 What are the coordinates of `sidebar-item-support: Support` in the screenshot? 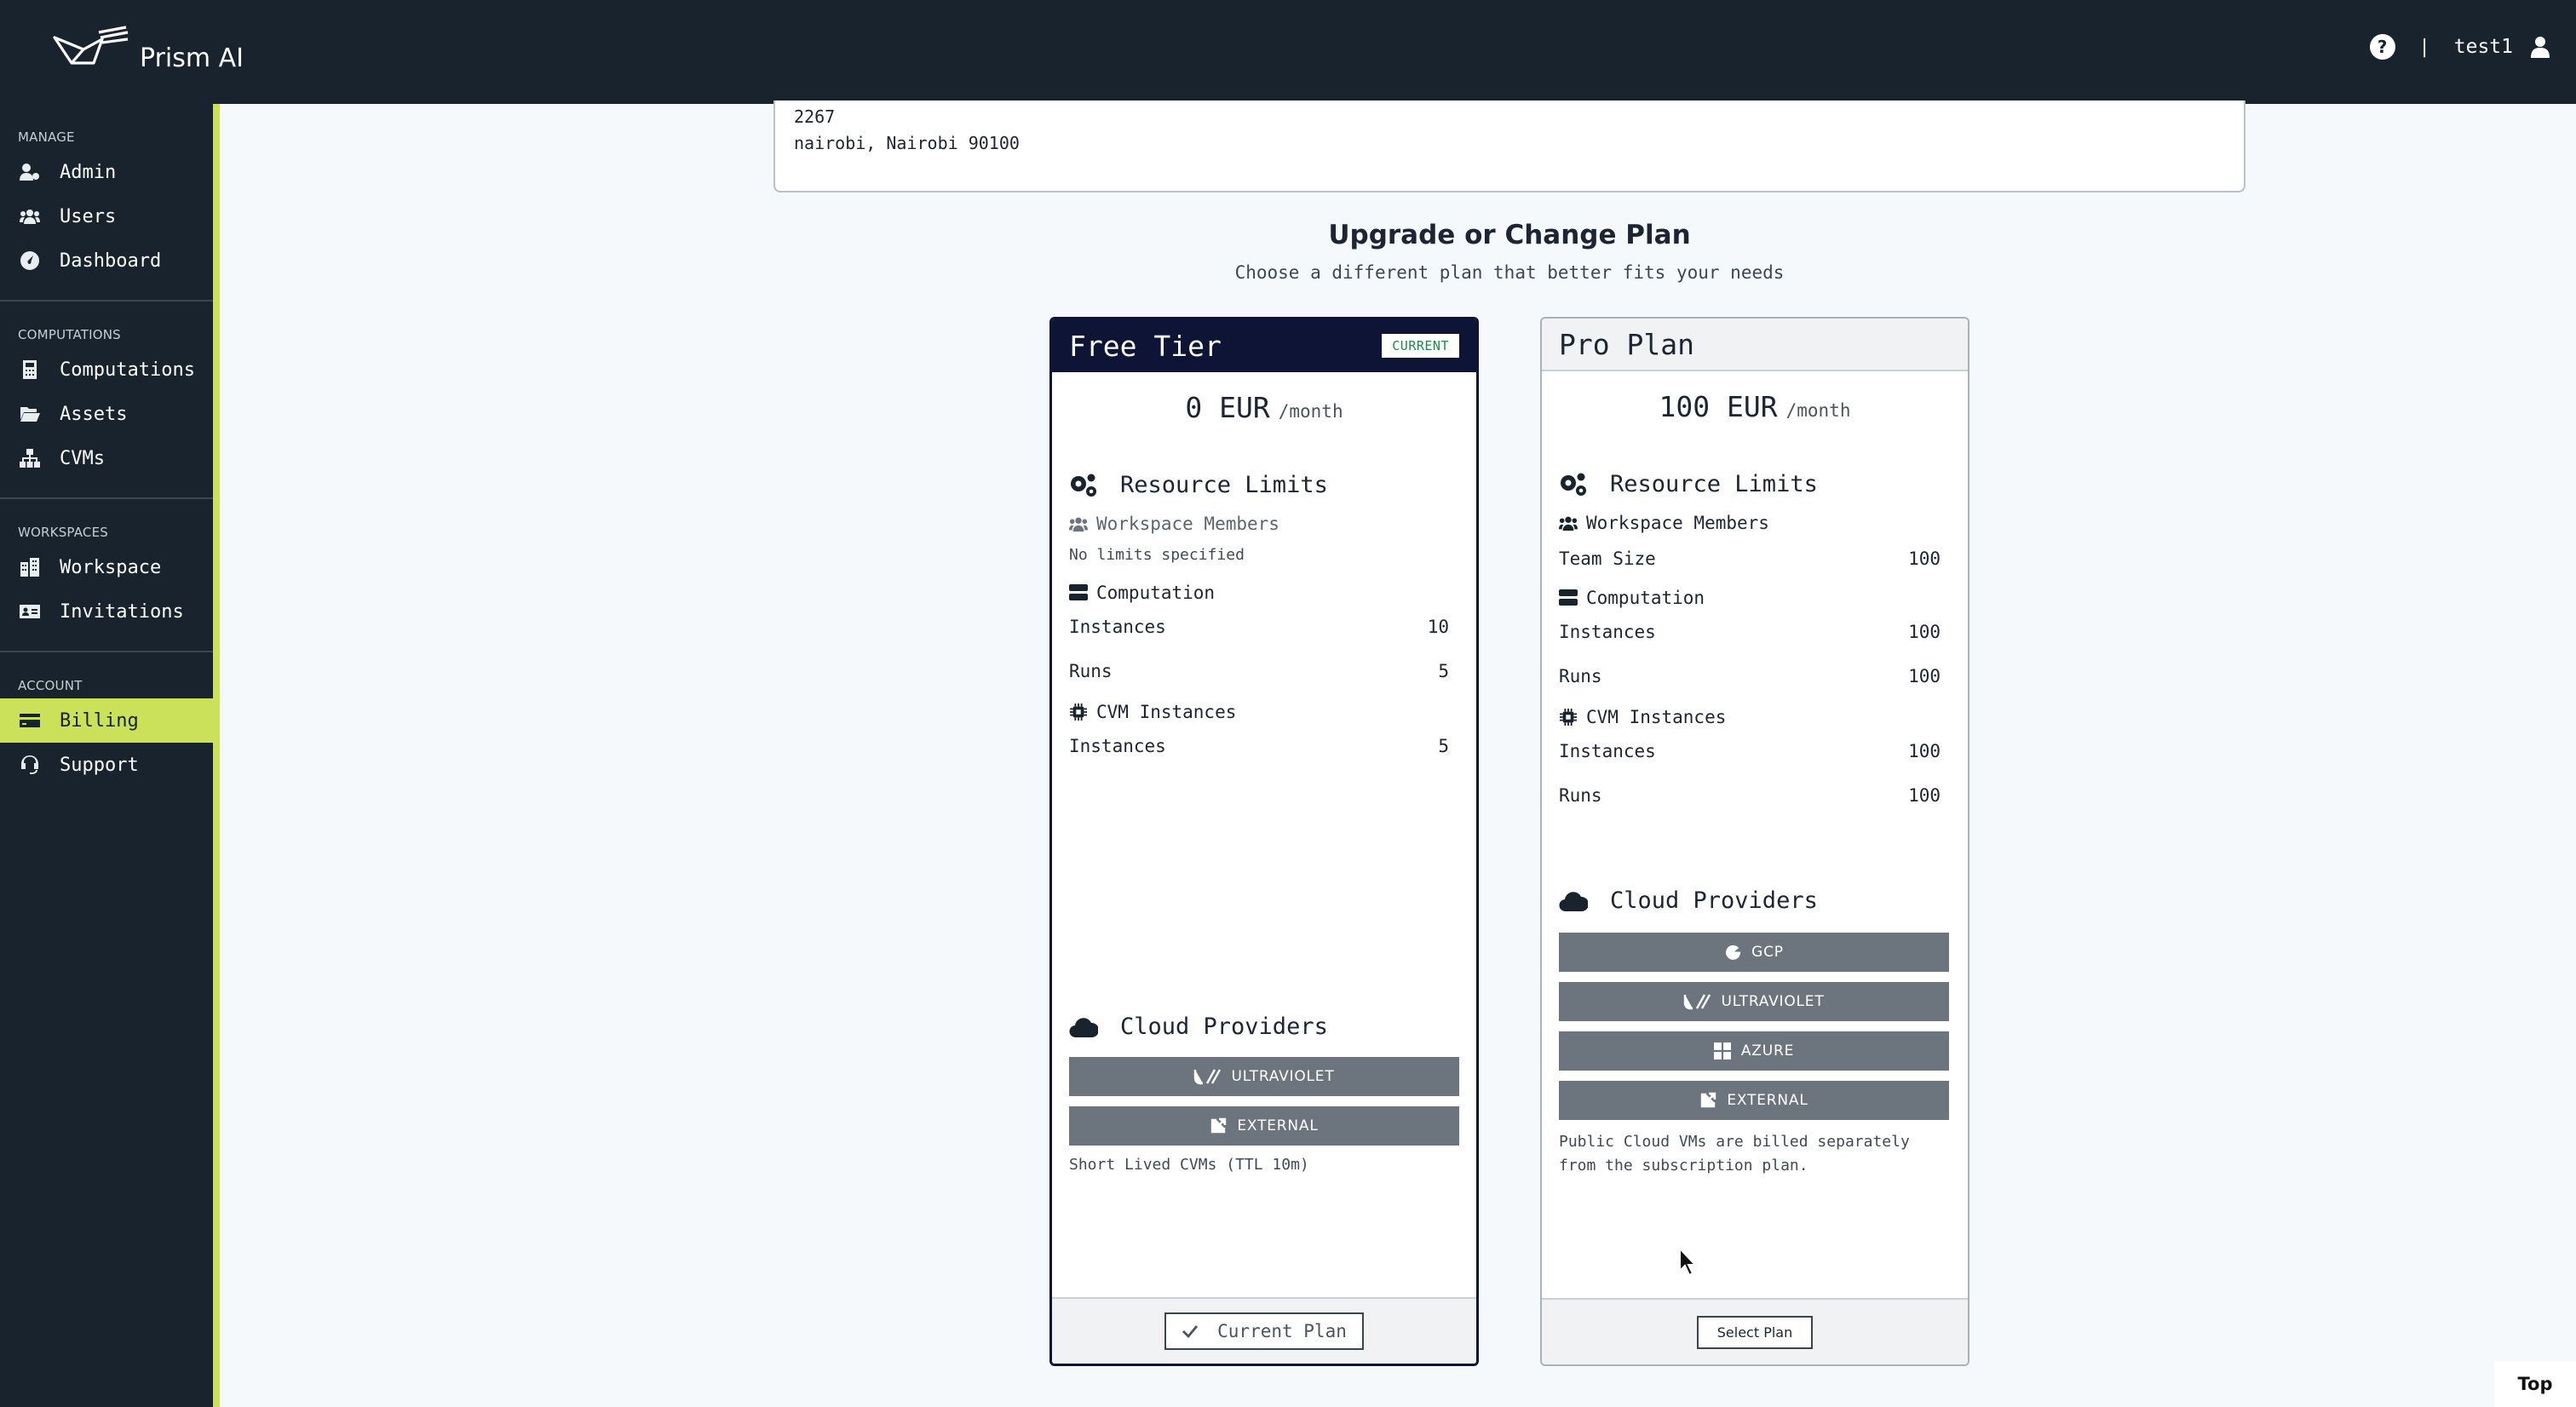 It's located at (107, 765).